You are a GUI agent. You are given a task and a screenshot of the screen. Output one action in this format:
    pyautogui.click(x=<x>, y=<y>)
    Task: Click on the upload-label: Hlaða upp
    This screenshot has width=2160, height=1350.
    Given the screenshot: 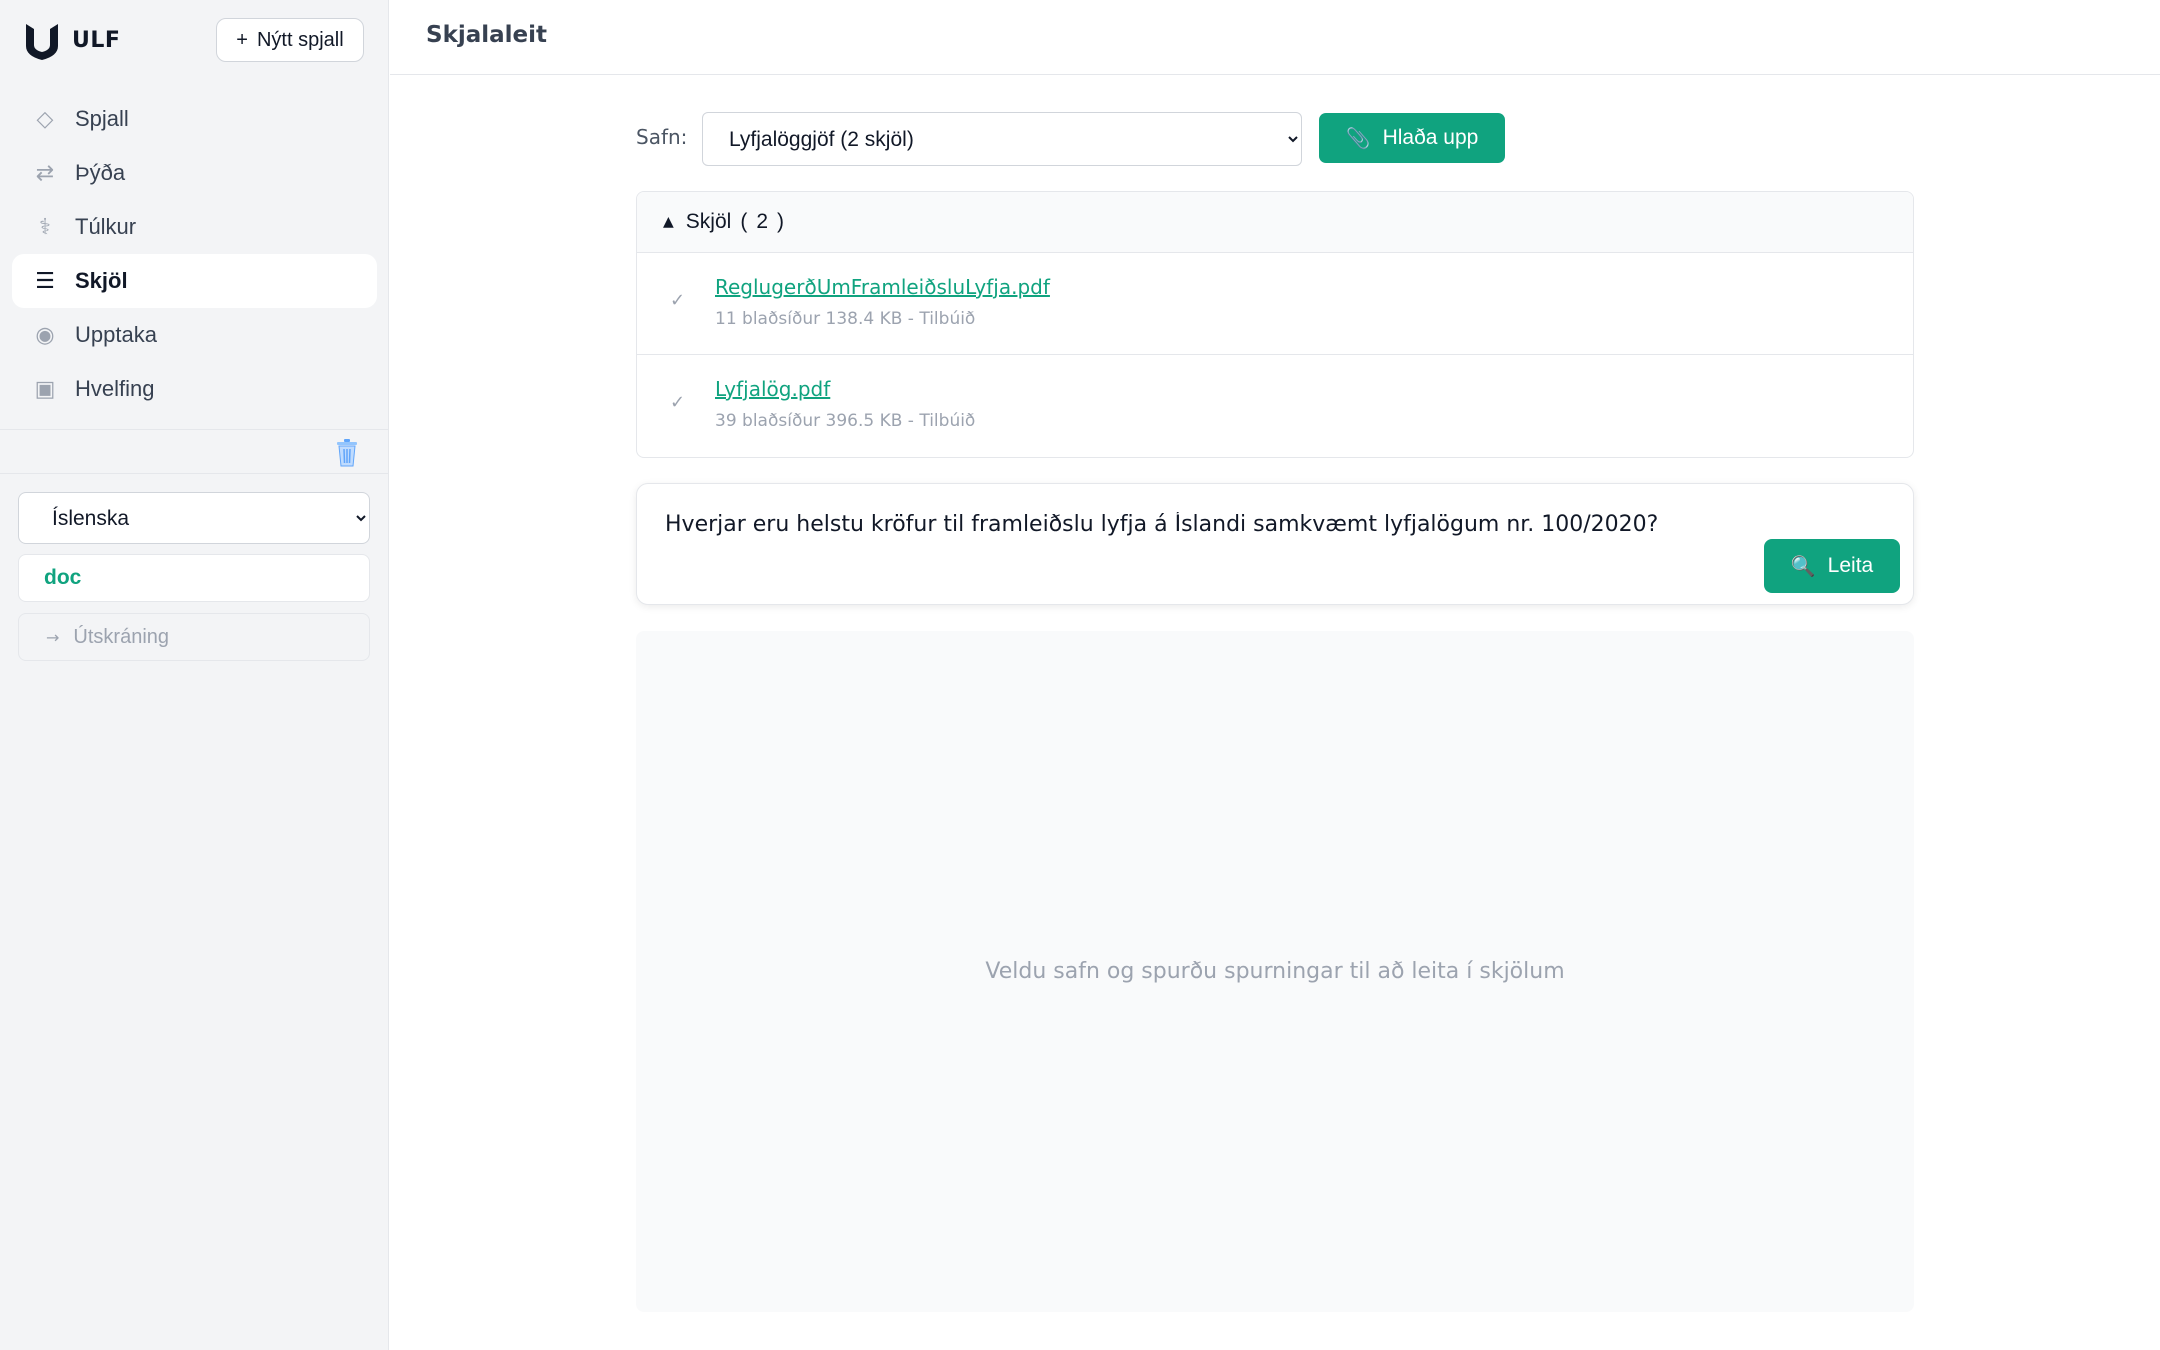 What is the action you would take?
    pyautogui.click(x=1430, y=137)
    